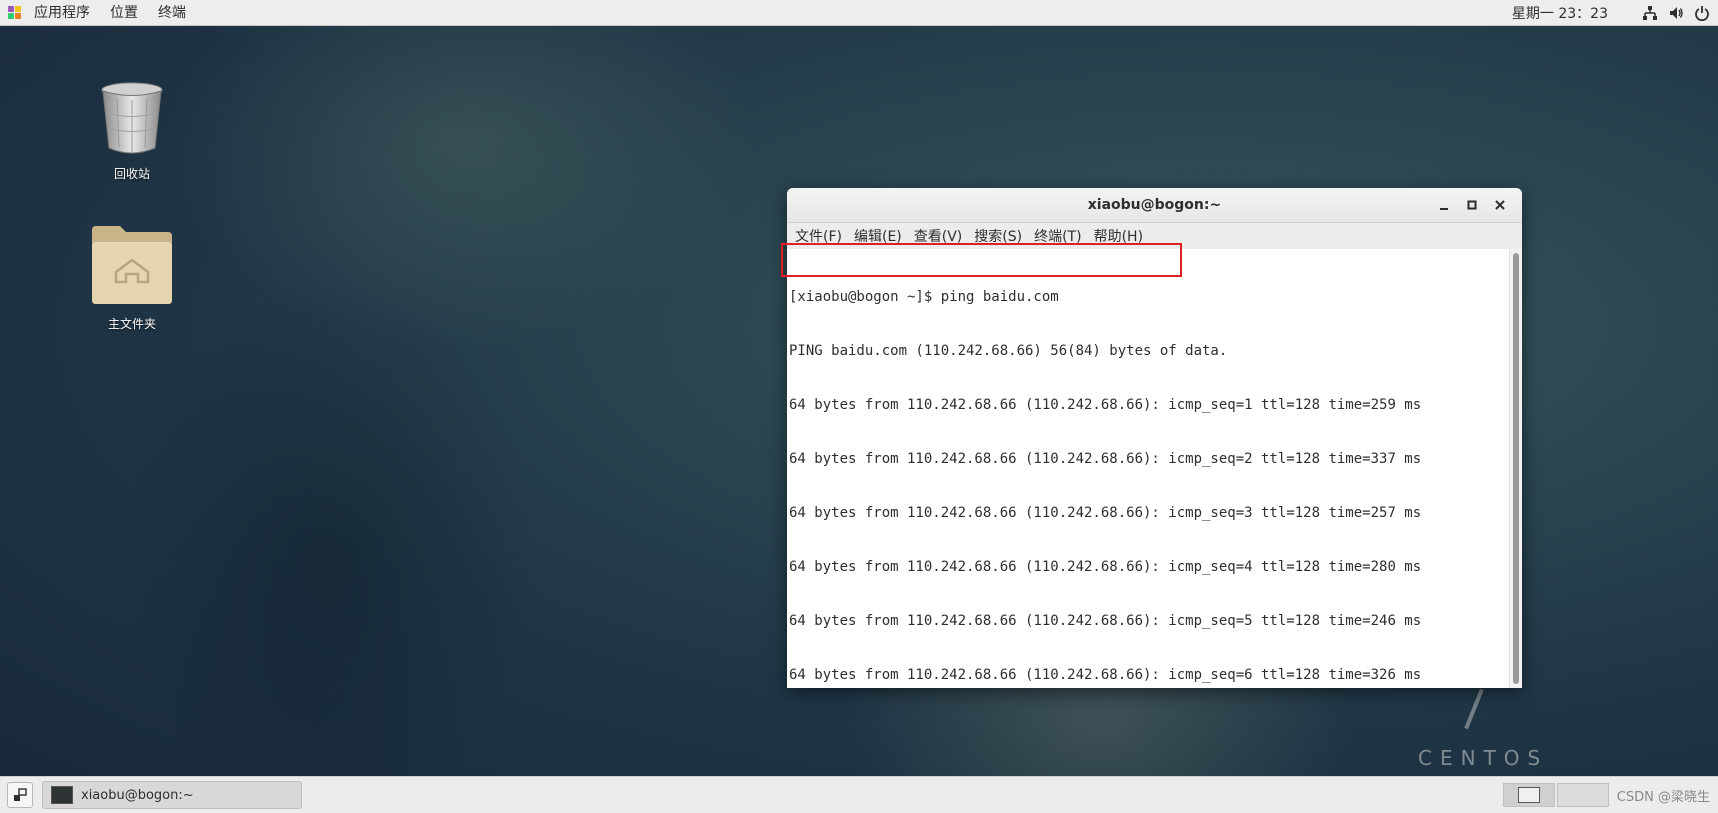  Describe the element at coordinates (1444, 205) in the screenshot. I see `minimize-button` at that location.